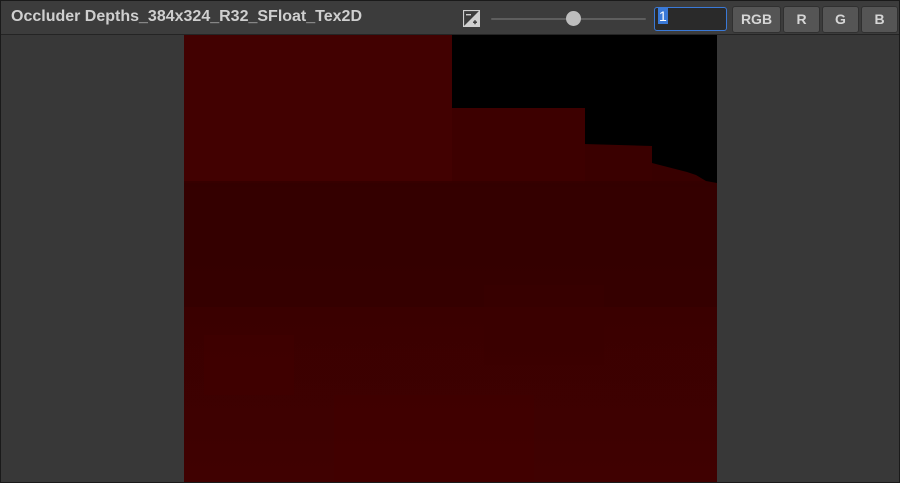  Describe the element at coordinates (574, 18) in the screenshot. I see `slider-thumb` at that location.